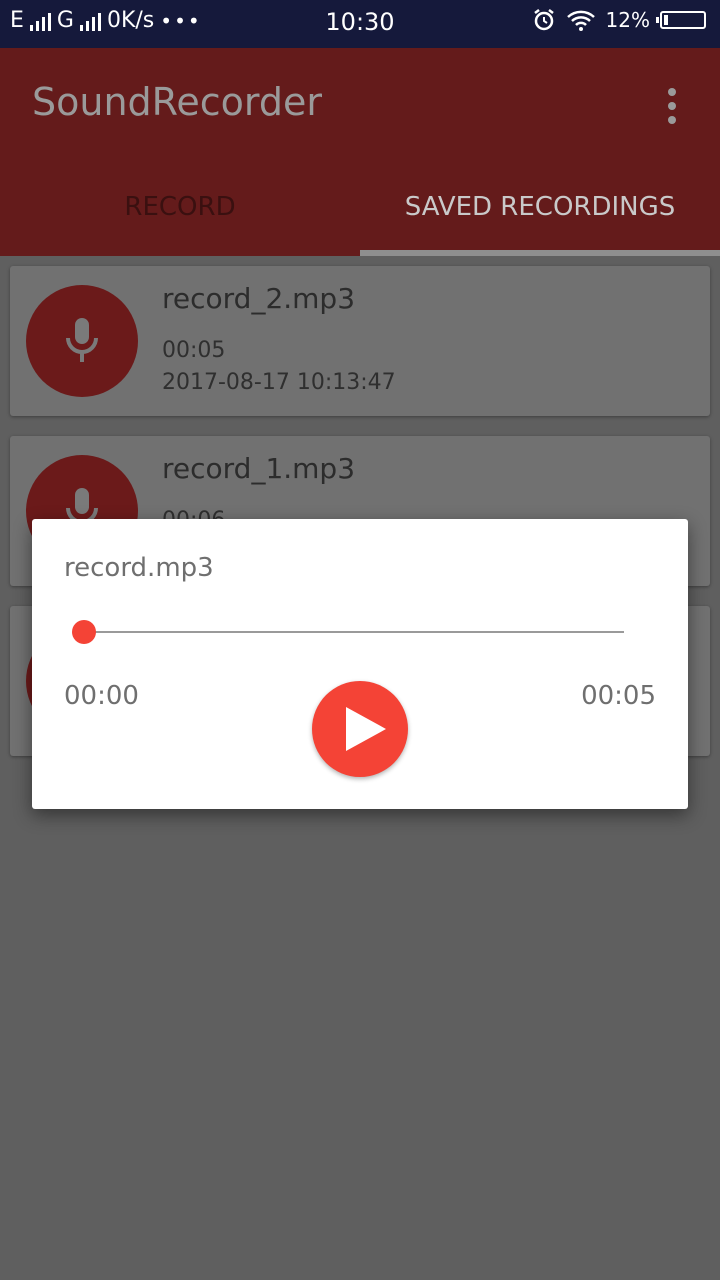 The height and width of the screenshot is (1280, 720). What do you see at coordinates (177, 102) in the screenshot?
I see `app-title: SoundRecorder` at bounding box center [177, 102].